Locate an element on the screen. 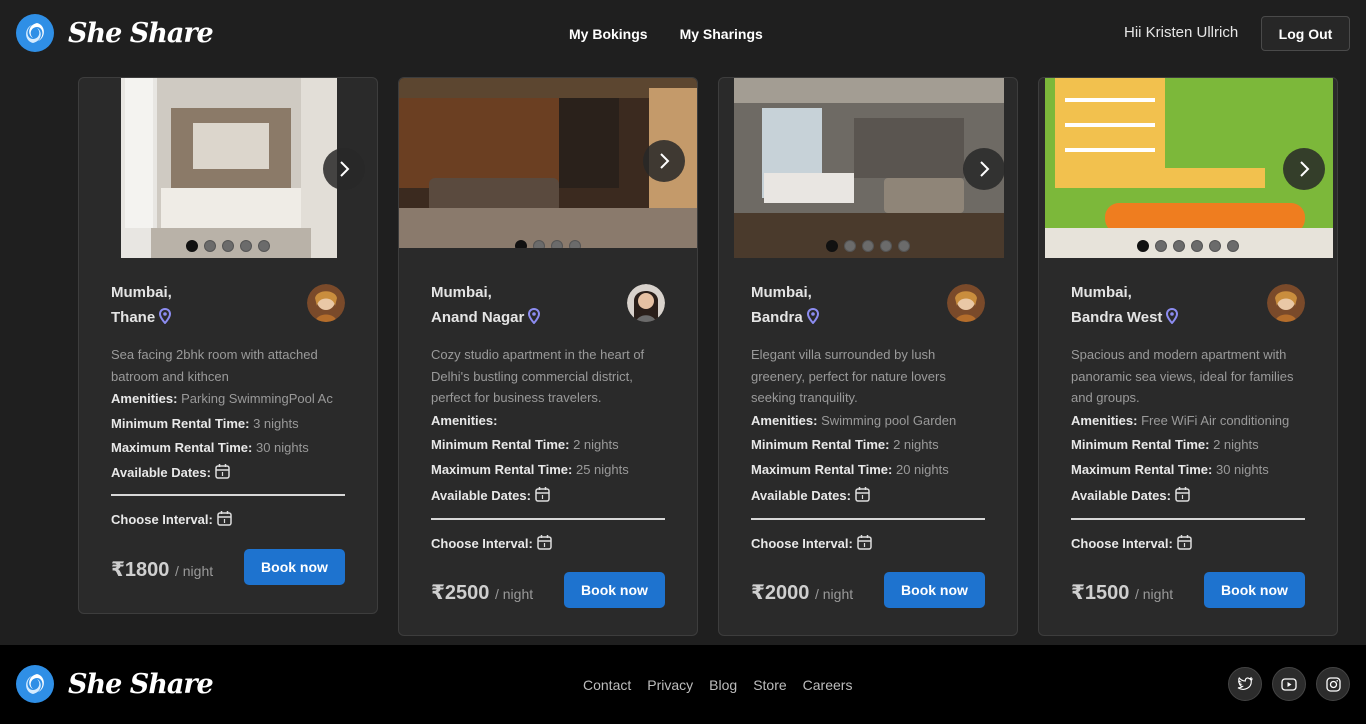  instagram-button is located at coordinates (1333, 684).